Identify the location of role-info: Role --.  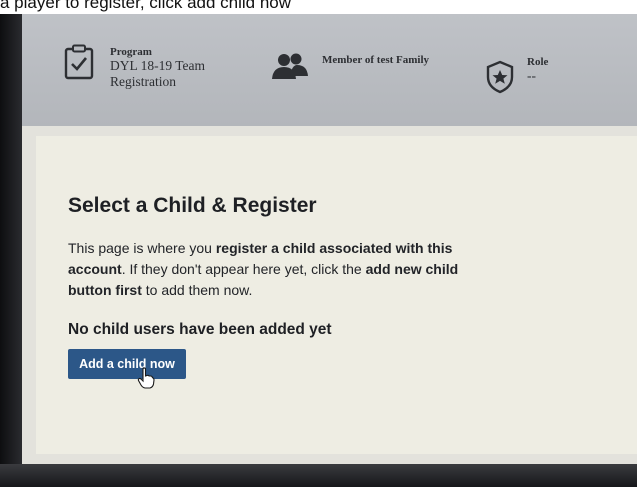
(567, 70).